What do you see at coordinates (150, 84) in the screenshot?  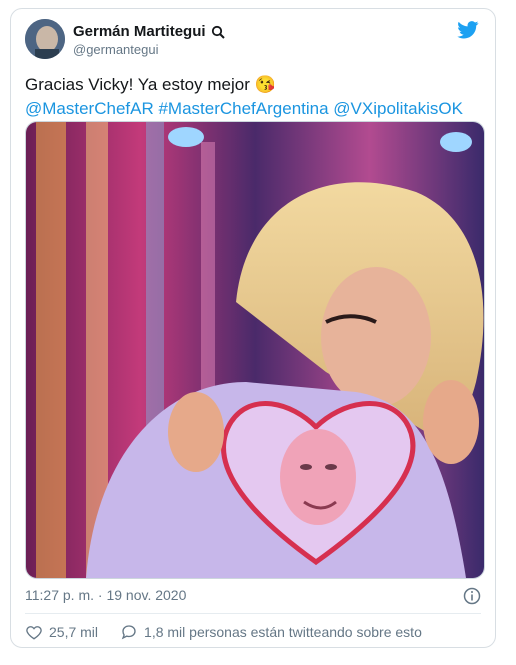 I see `tweet-text-line1: Gracias Vicky! Ya estoy mejor 😘` at bounding box center [150, 84].